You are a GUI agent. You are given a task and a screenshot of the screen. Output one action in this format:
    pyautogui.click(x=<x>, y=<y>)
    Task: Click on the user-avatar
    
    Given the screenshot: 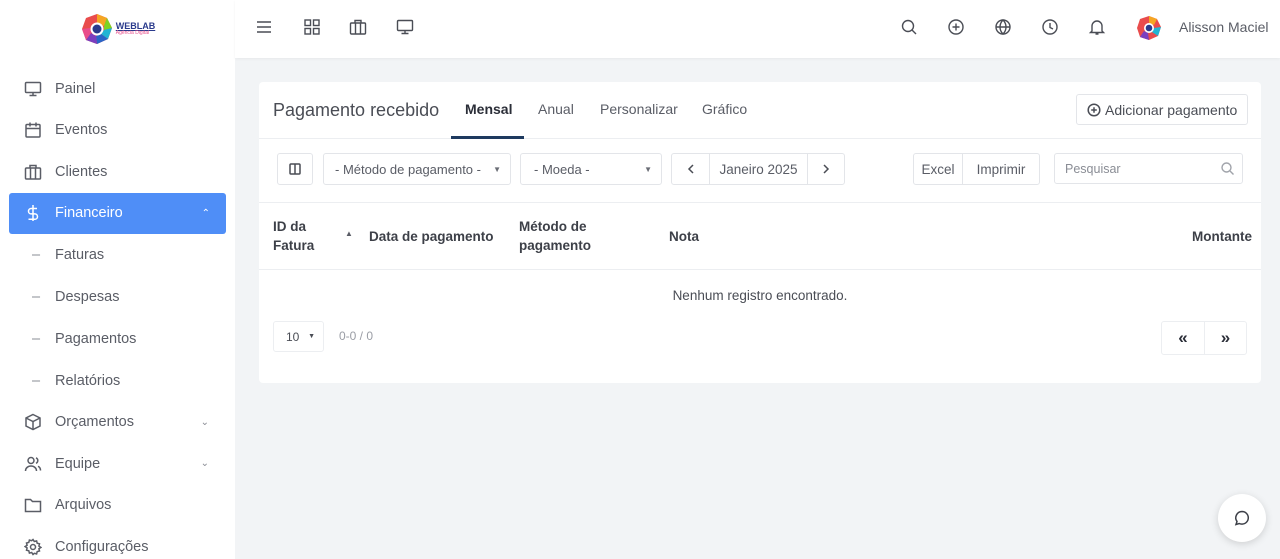 What is the action you would take?
    pyautogui.click(x=1149, y=28)
    